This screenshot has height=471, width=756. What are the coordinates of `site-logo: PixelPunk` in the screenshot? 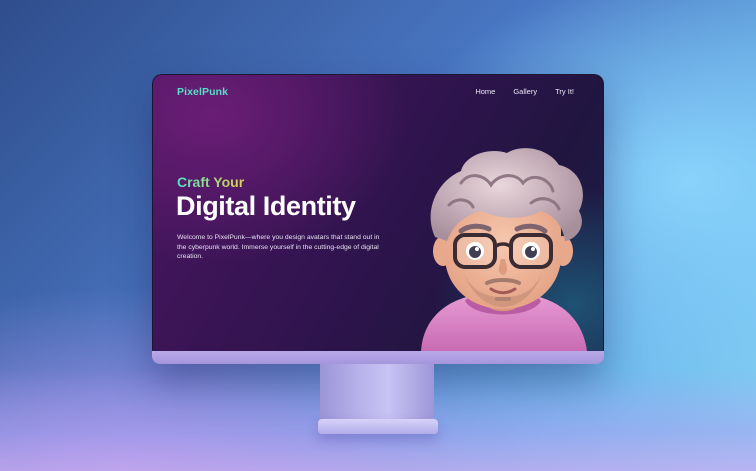 It's located at (202, 92).